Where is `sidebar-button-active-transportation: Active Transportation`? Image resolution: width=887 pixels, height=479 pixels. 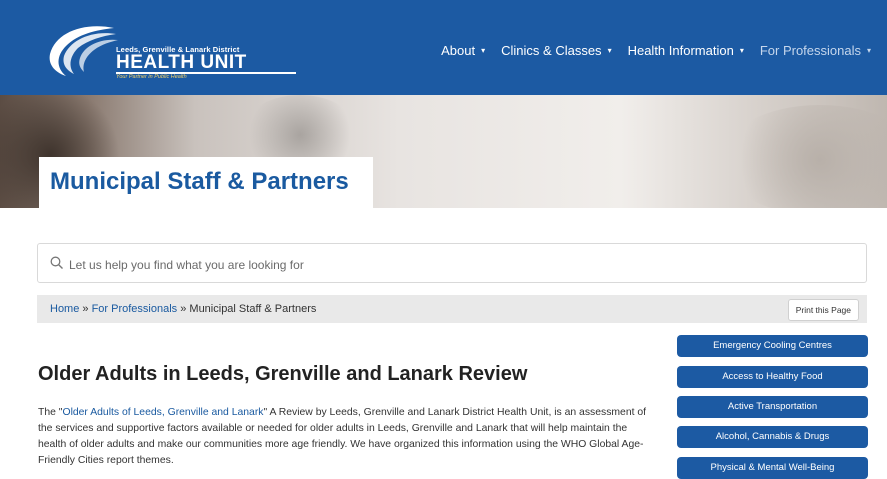
sidebar-button-active-transportation: Active Transportation is located at coordinates (772, 407).